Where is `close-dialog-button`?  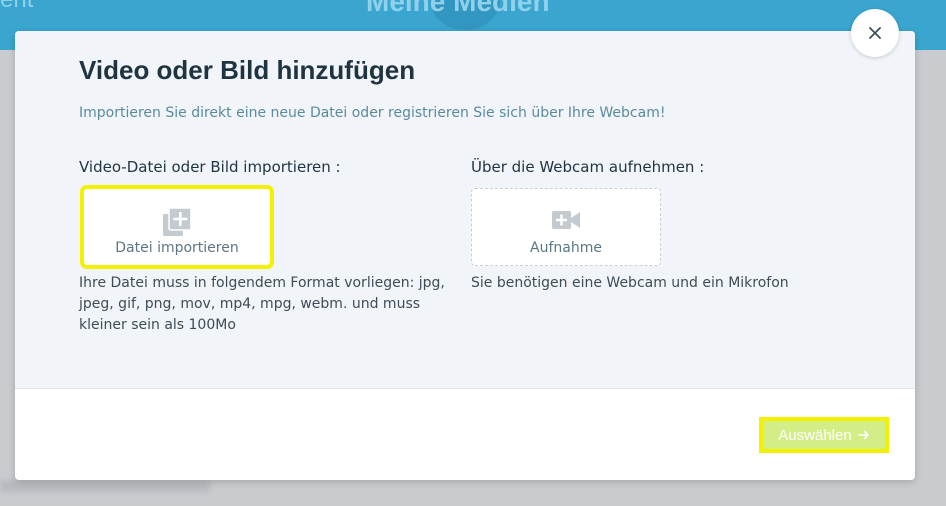
close-dialog-button is located at coordinates (875, 33).